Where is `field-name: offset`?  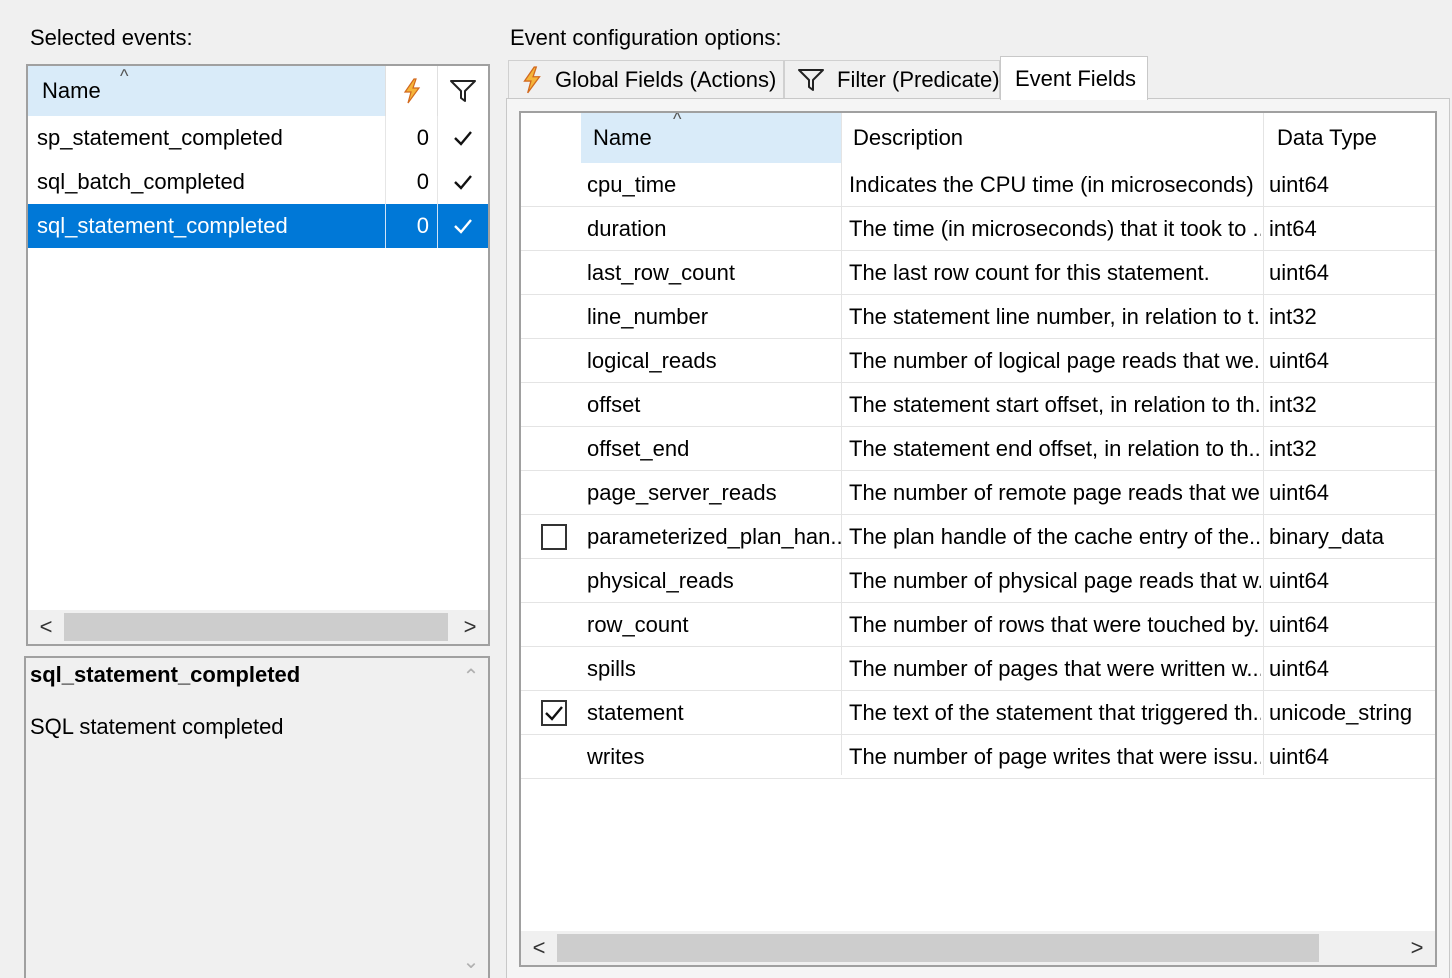 field-name: offset is located at coordinates (614, 404).